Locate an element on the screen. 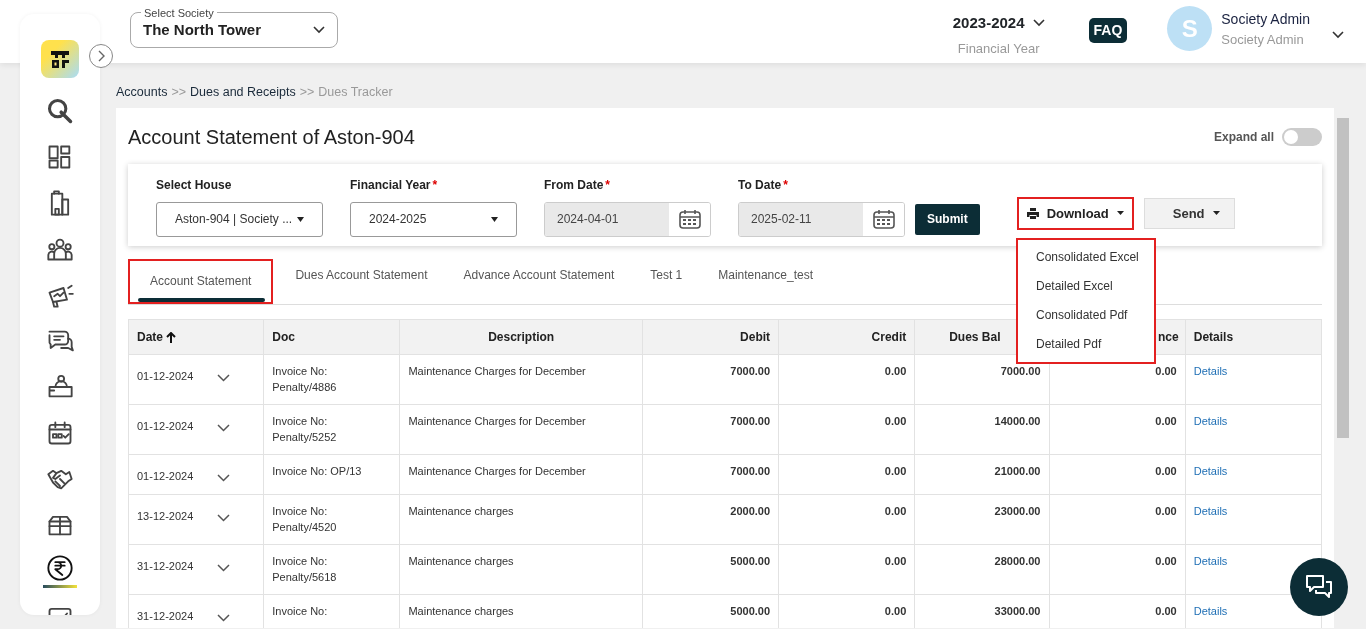 The image size is (1366, 629). download-button: Download is located at coordinates (1075, 213).